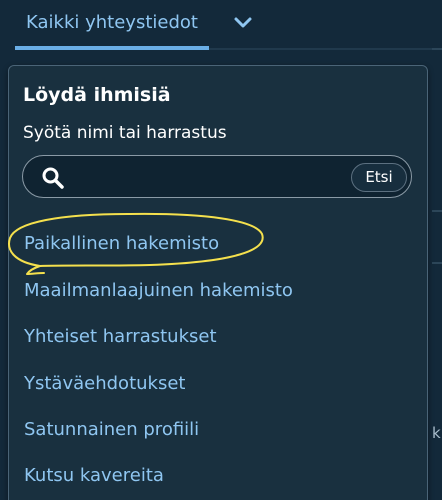 Image resolution: width=442 pixels, height=500 pixels. What do you see at coordinates (437, 433) in the screenshot?
I see `background-partial-text: ki` at bounding box center [437, 433].